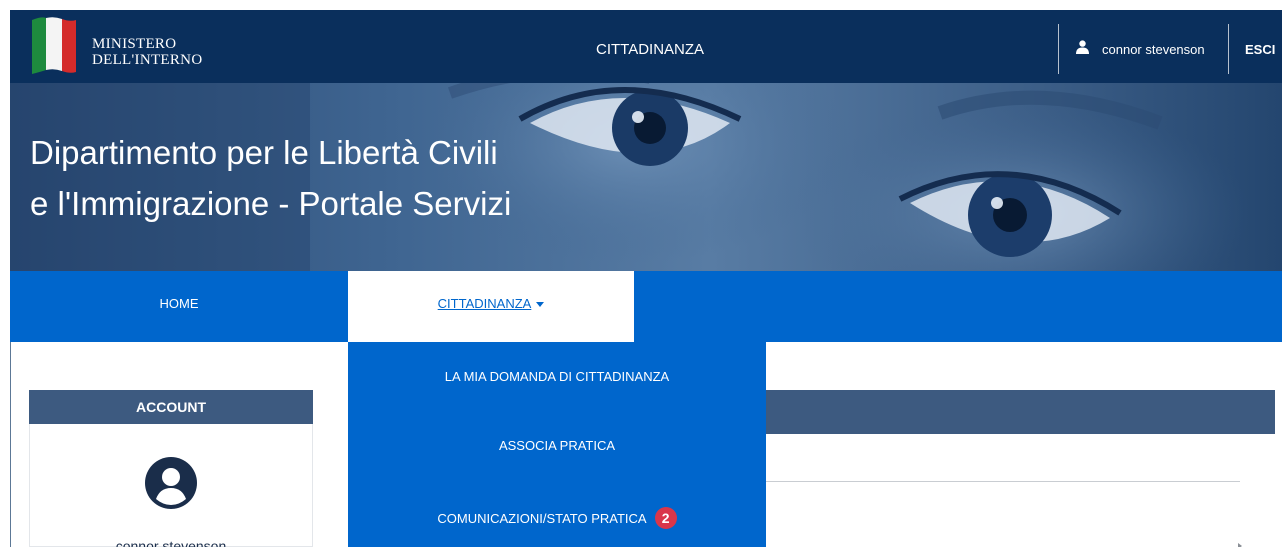 Image resolution: width=1282 pixels, height=547 pixels. I want to click on logo-line-1: MINISTERO, so click(134, 44).